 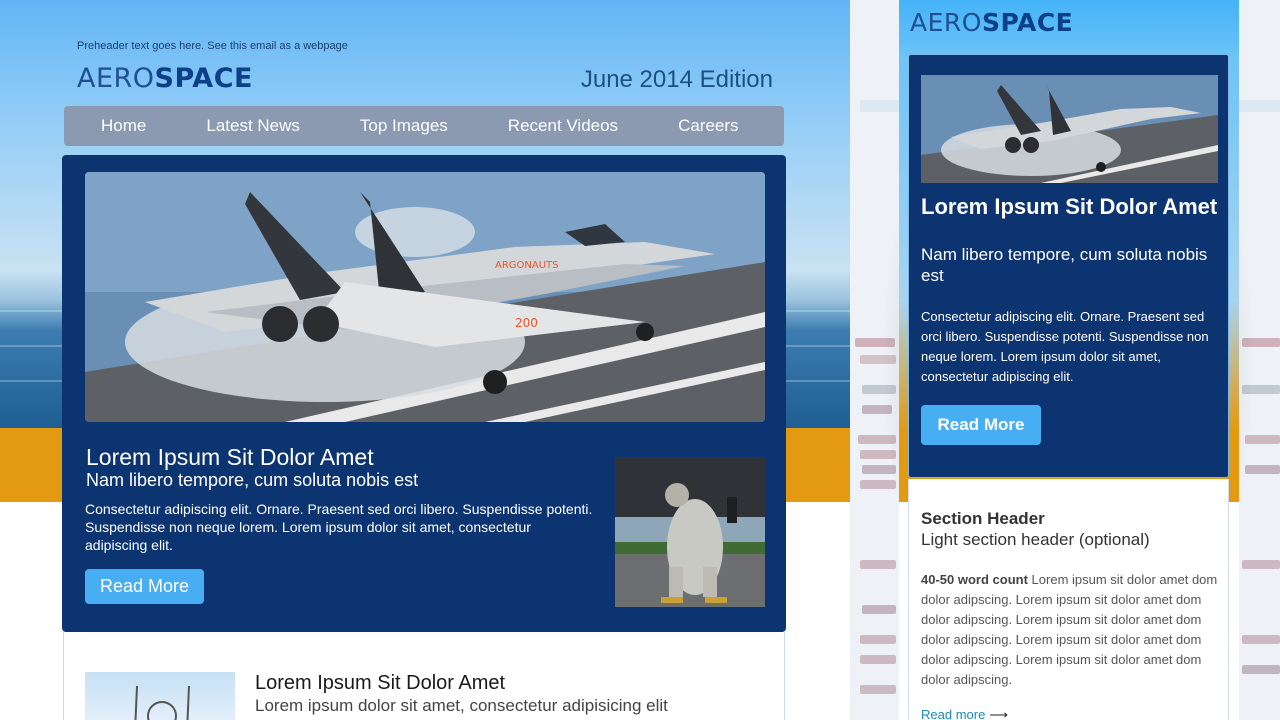 What do you see at coordinates (253, 126) in the screenshot?
I see `nav-item-latest-news: Latest News` at bounding box center [253, 126].